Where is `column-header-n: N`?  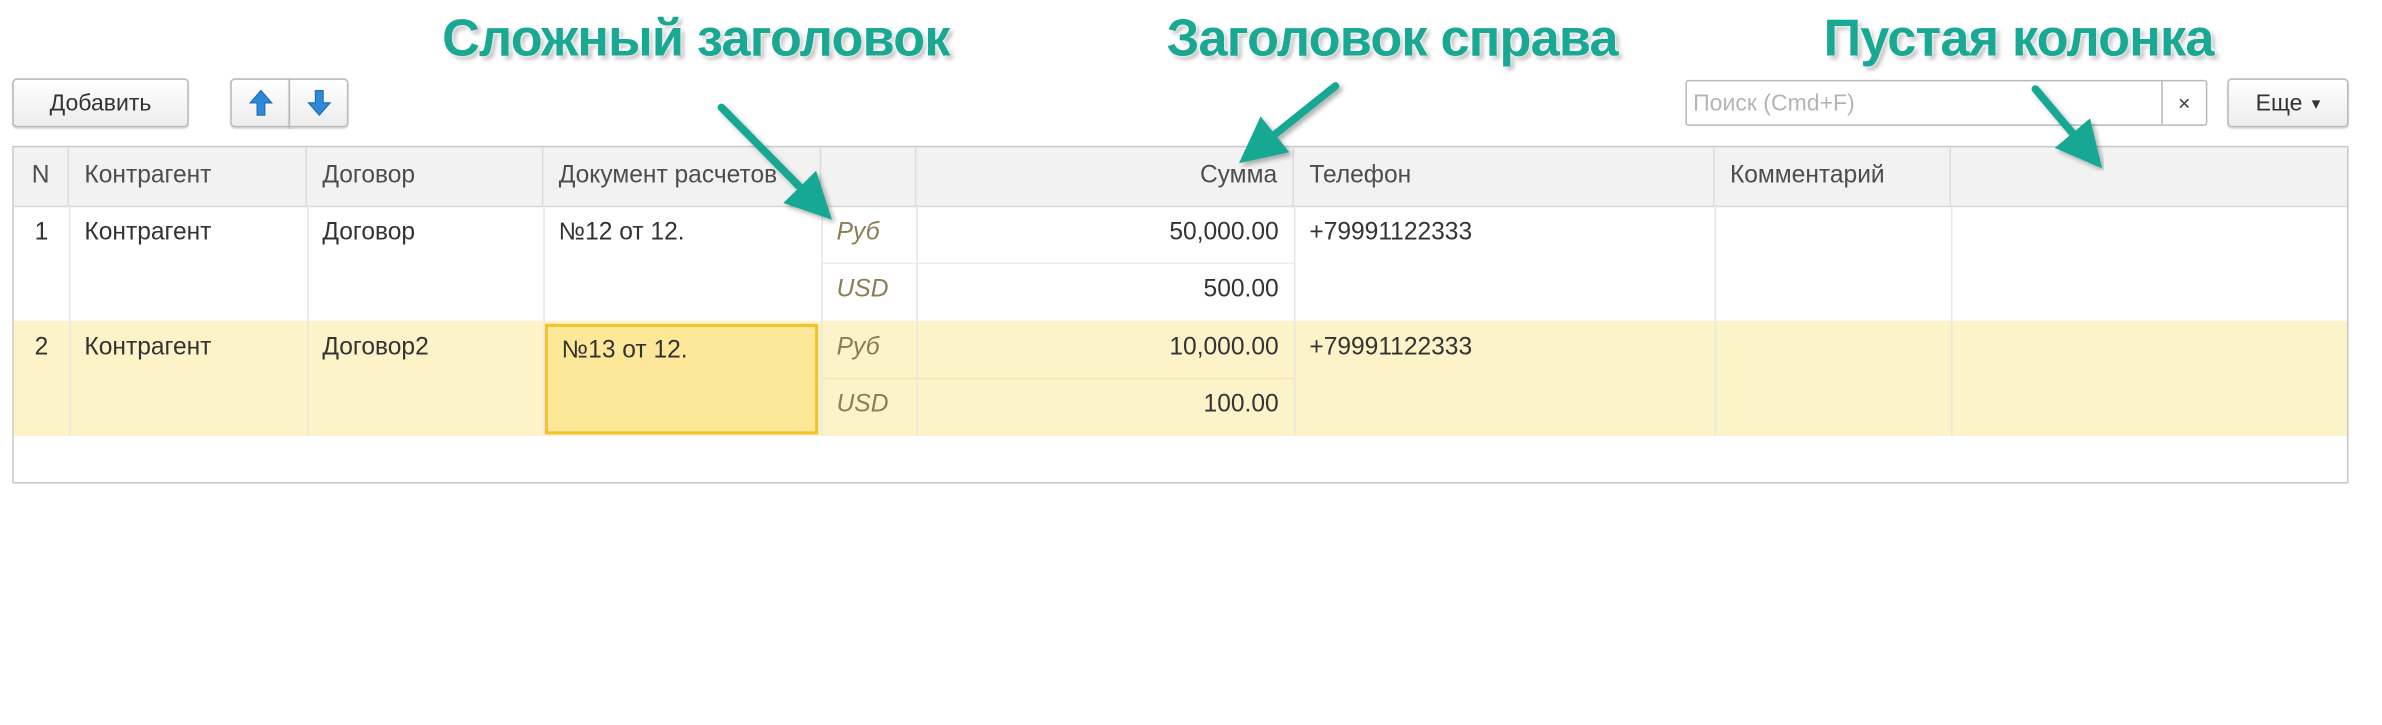 column-header-n: N is located at coordinates (42, 176).